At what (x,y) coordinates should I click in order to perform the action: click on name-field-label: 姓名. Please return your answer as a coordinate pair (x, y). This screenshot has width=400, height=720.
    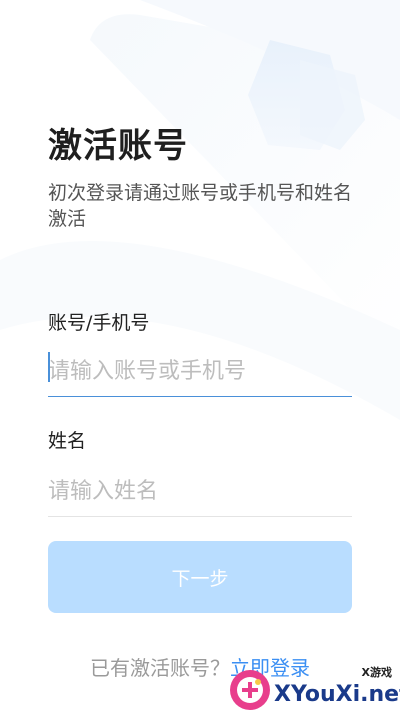
    Looking at the image, I should click on (67, 441).